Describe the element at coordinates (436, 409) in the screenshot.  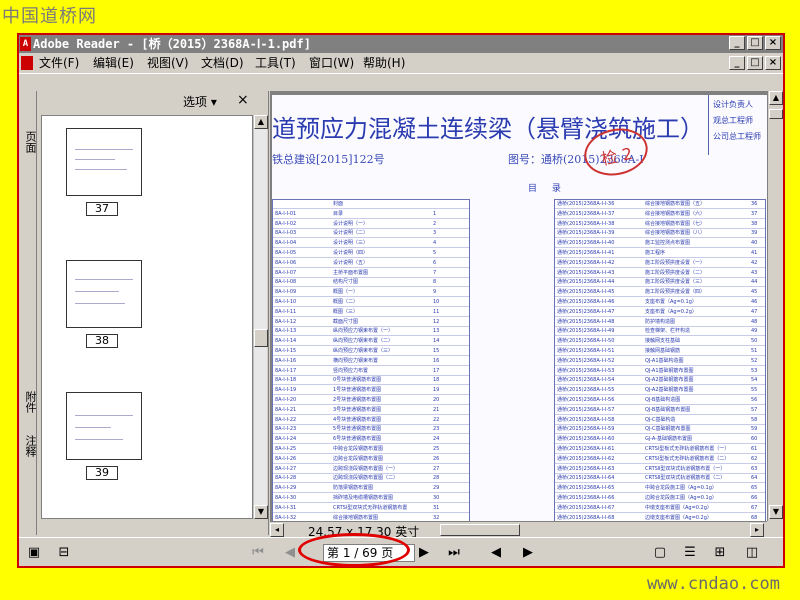
I see `sheet-number: 21` at that location.